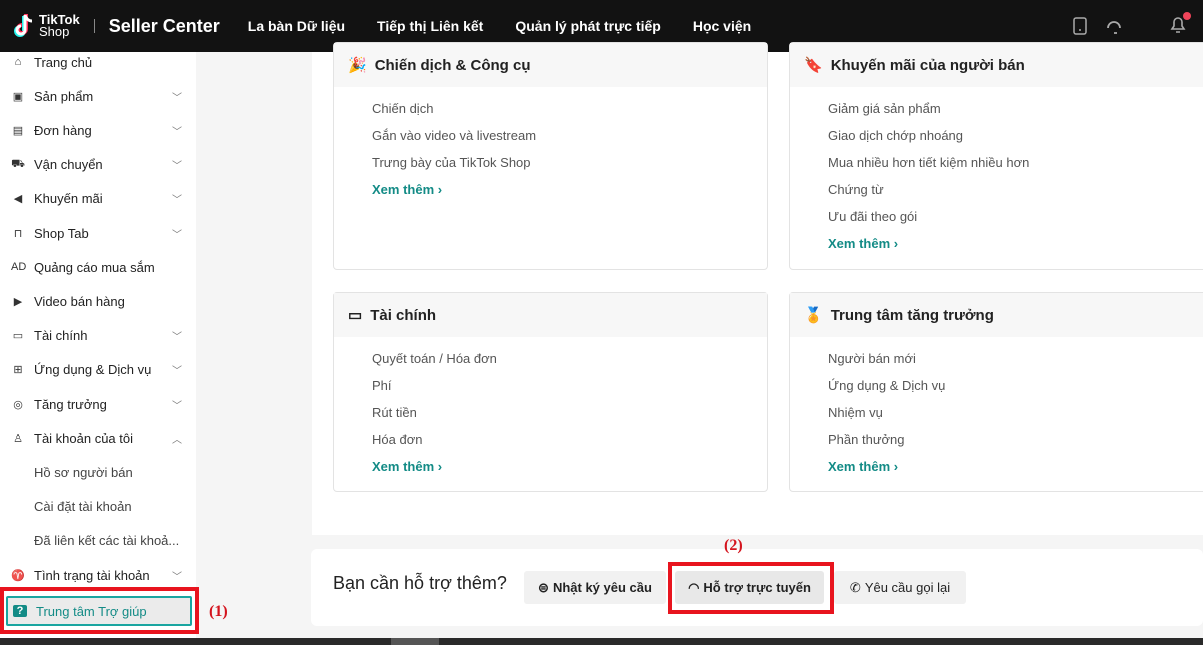 This screenshot has width=1203, height=645. I want to click on apps-icon: ⊞, so click(18, 370).